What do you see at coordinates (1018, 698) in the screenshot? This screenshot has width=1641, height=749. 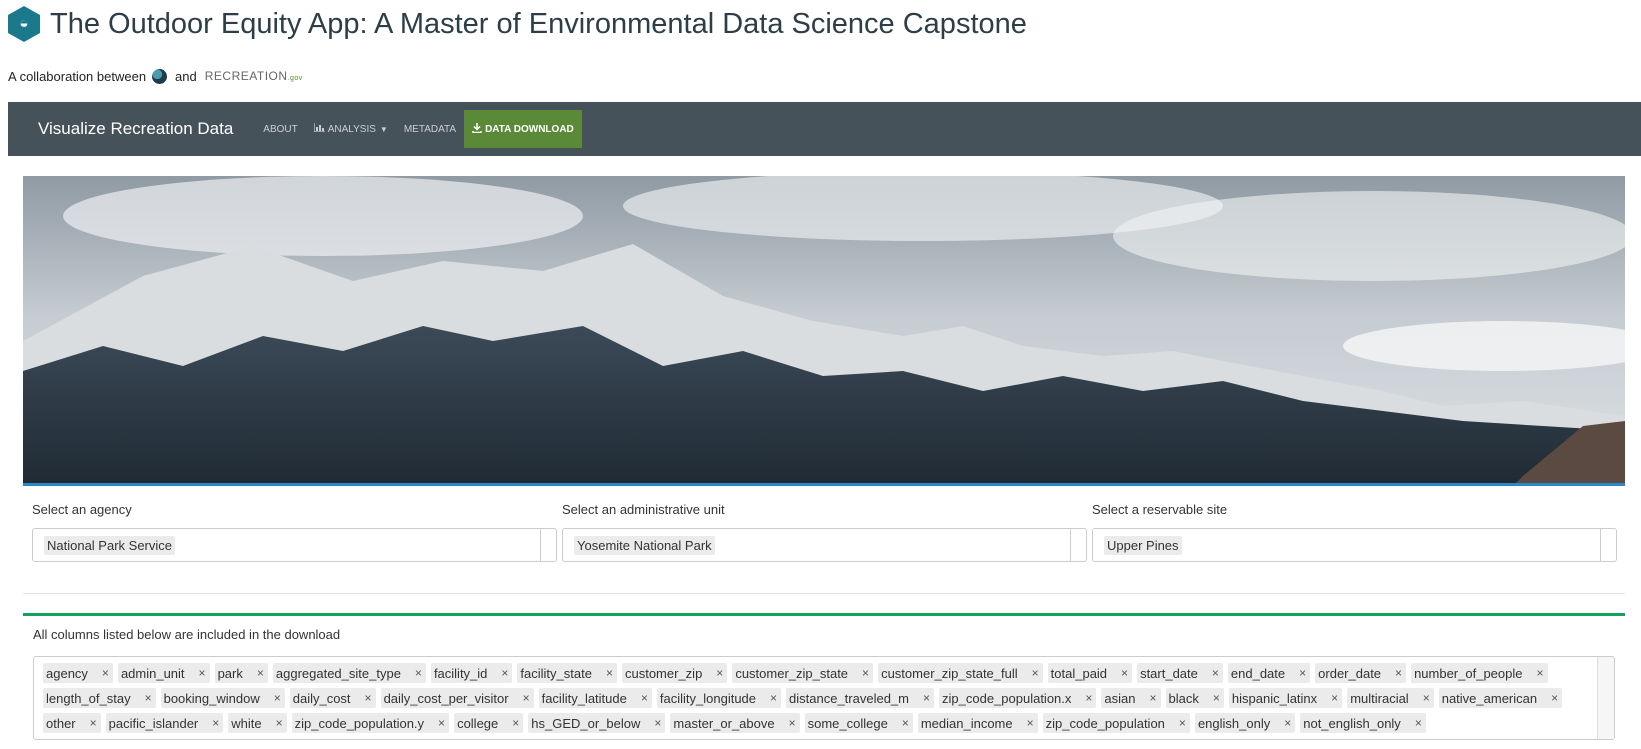 I see `column-tag: zip_code_population.x ×` at bounding box center [1018, 698].